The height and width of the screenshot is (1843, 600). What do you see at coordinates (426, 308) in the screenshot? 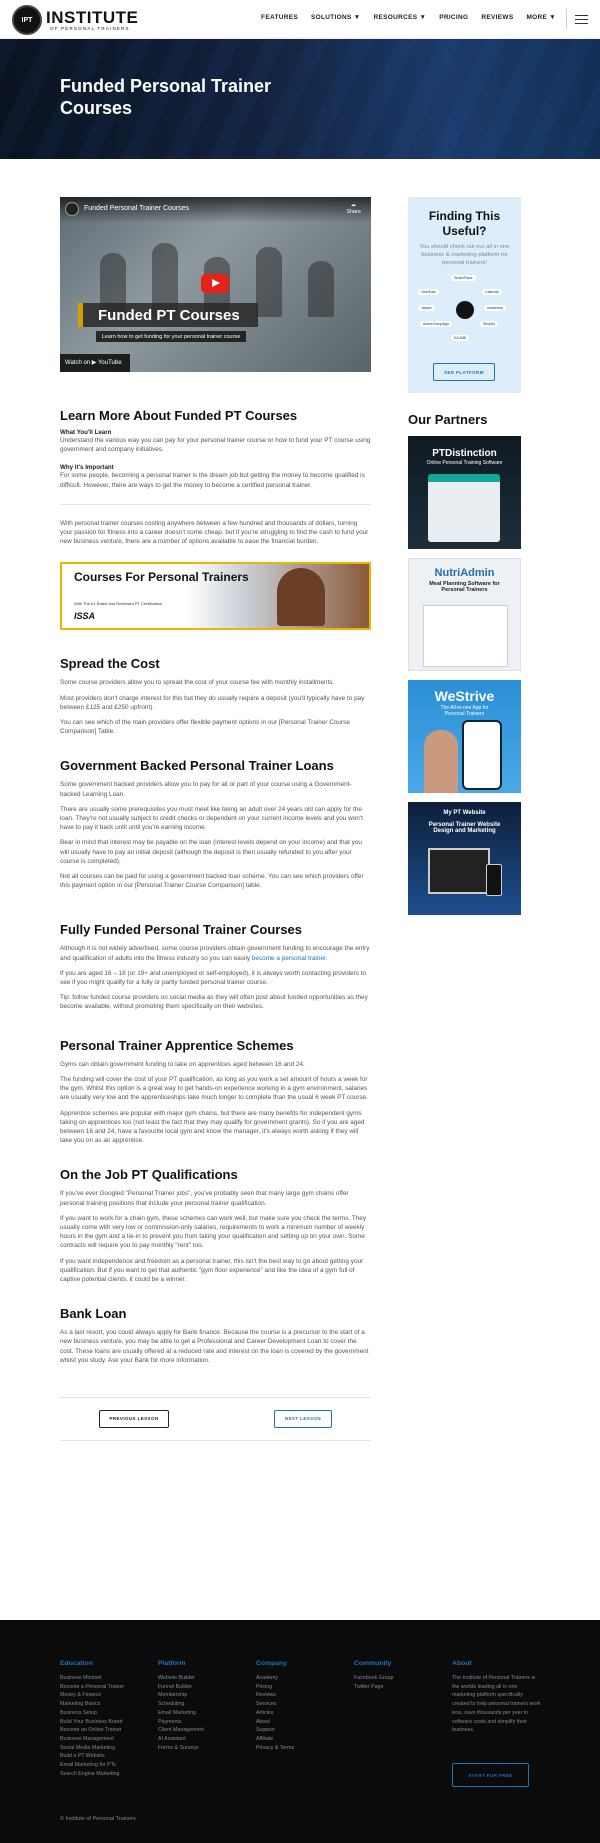
I see `hub-item: Jasper` at bounding box center [426, 308].